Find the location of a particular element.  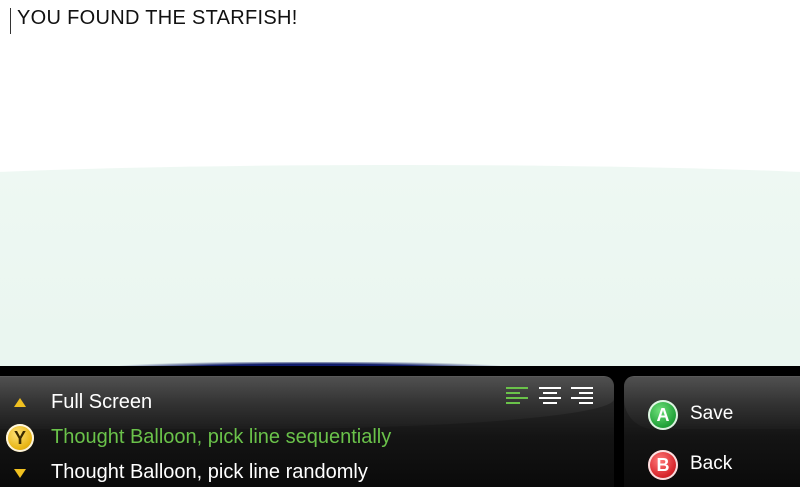

align-left-icon is located at coordinates (517, 397).